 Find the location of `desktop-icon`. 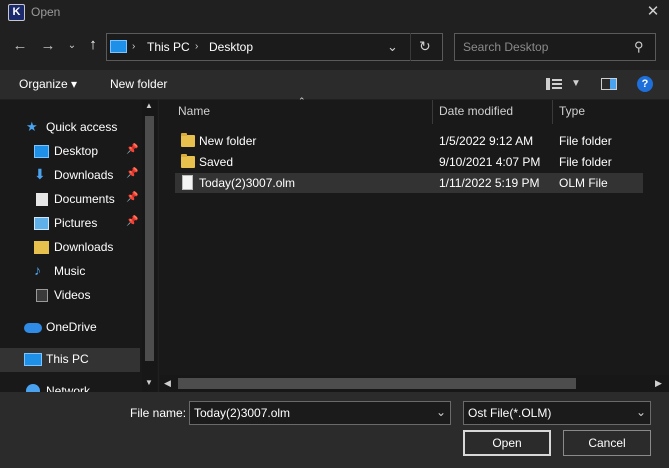

desktop-icon is located at coordinates (41, 151).